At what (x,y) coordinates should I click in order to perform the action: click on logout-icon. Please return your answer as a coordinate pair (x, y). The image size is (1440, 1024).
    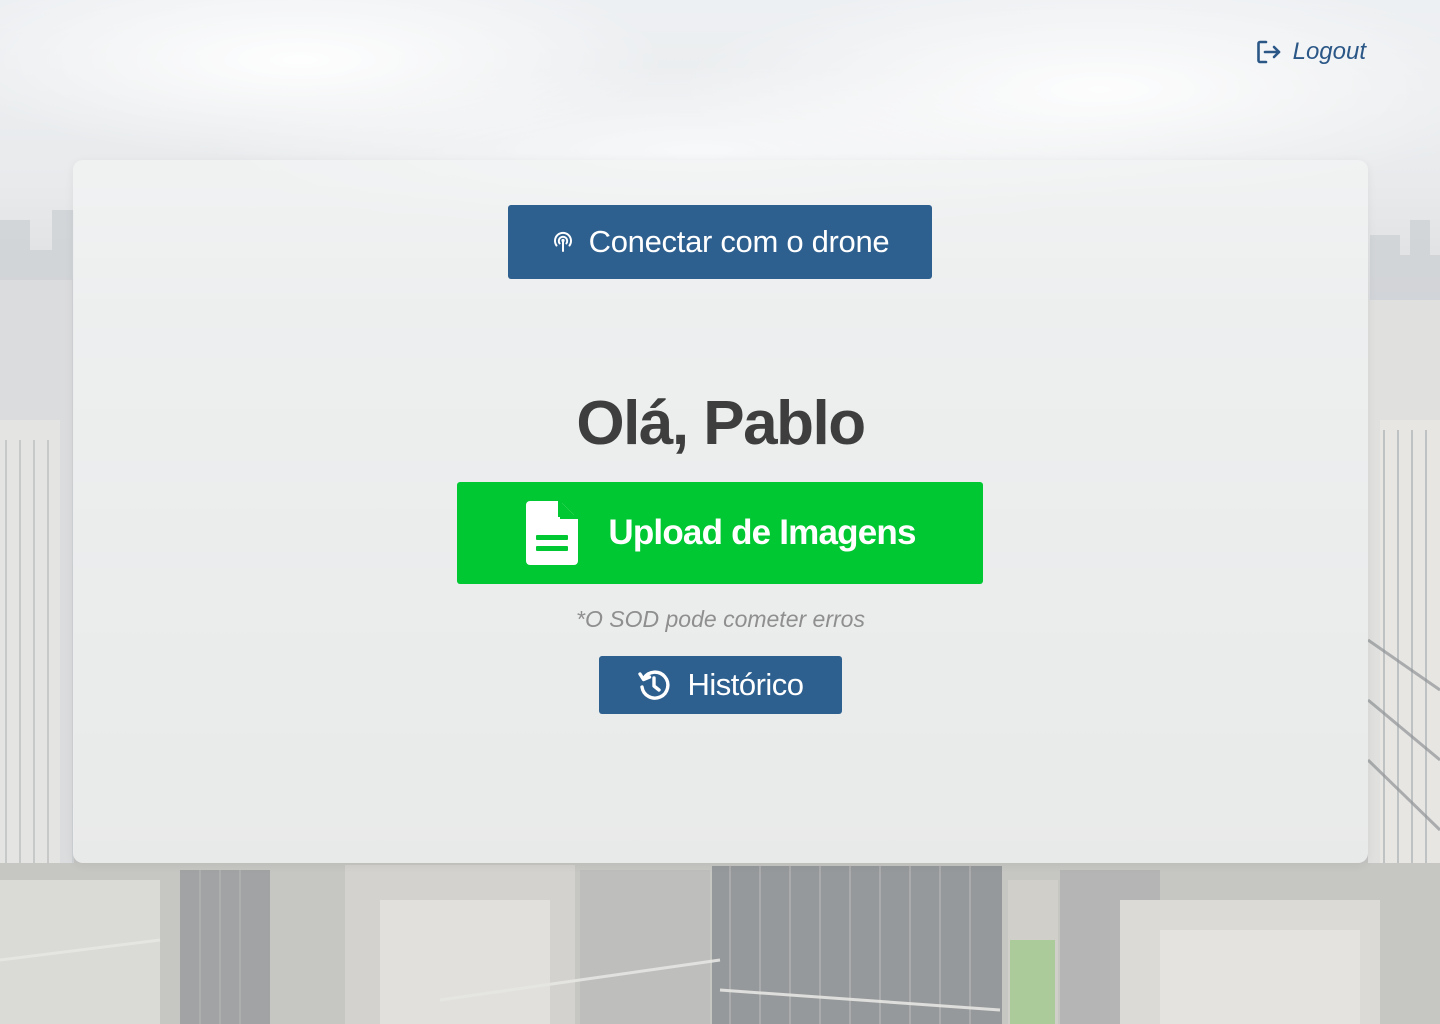
    Looking at the image, I should click on (1268, 52).